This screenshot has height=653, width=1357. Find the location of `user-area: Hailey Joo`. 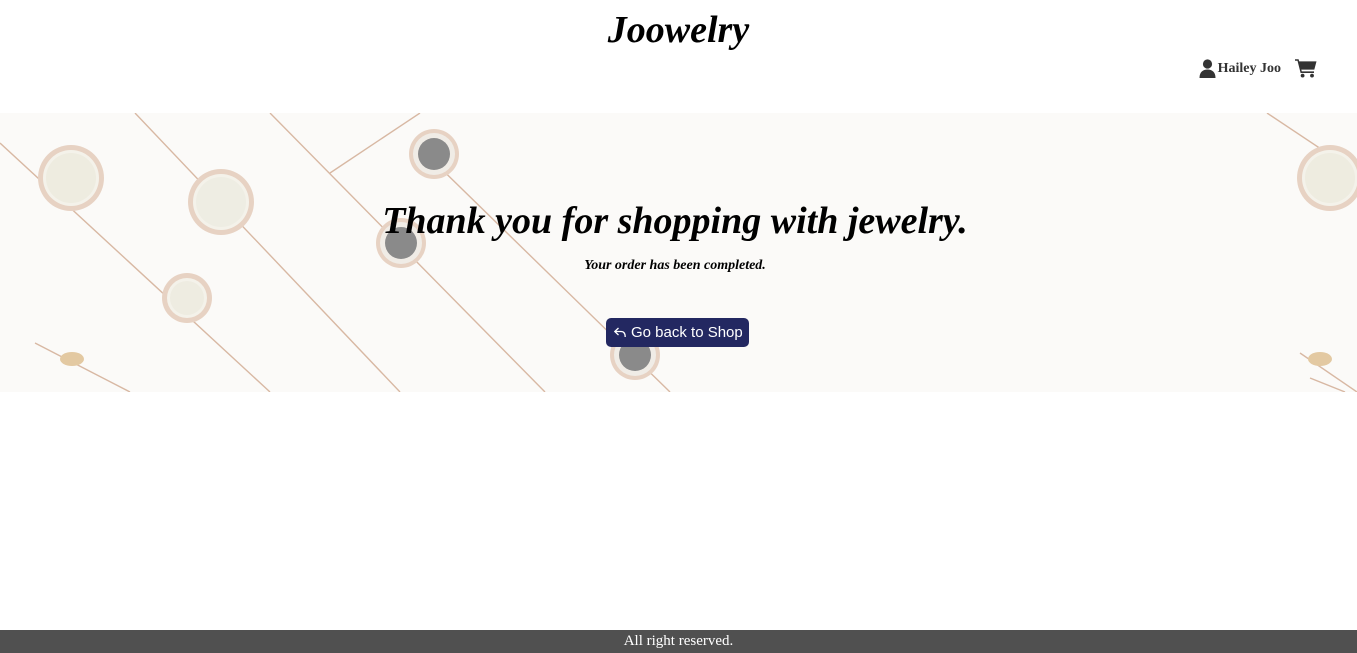

user-area: Hailey Joo is located at coordinates (1258, 68).